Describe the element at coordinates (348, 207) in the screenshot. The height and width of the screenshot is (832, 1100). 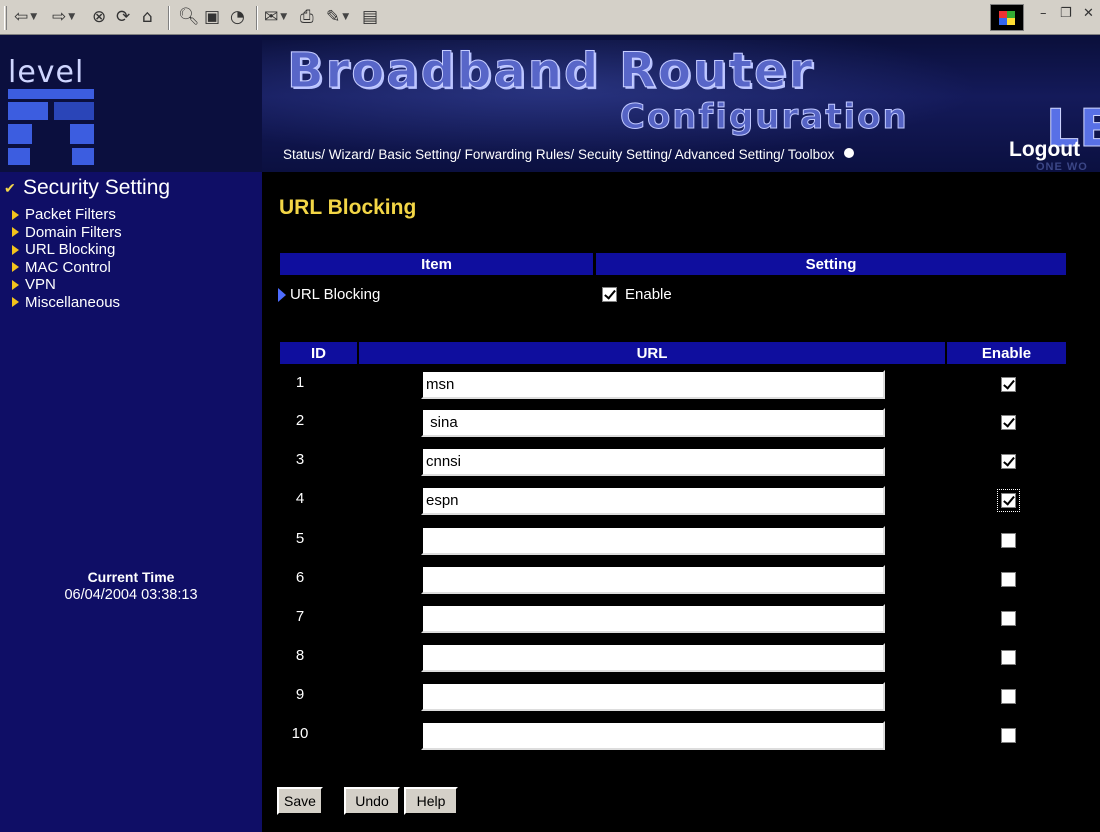
I see `page-title: URL Blocking` at that location.